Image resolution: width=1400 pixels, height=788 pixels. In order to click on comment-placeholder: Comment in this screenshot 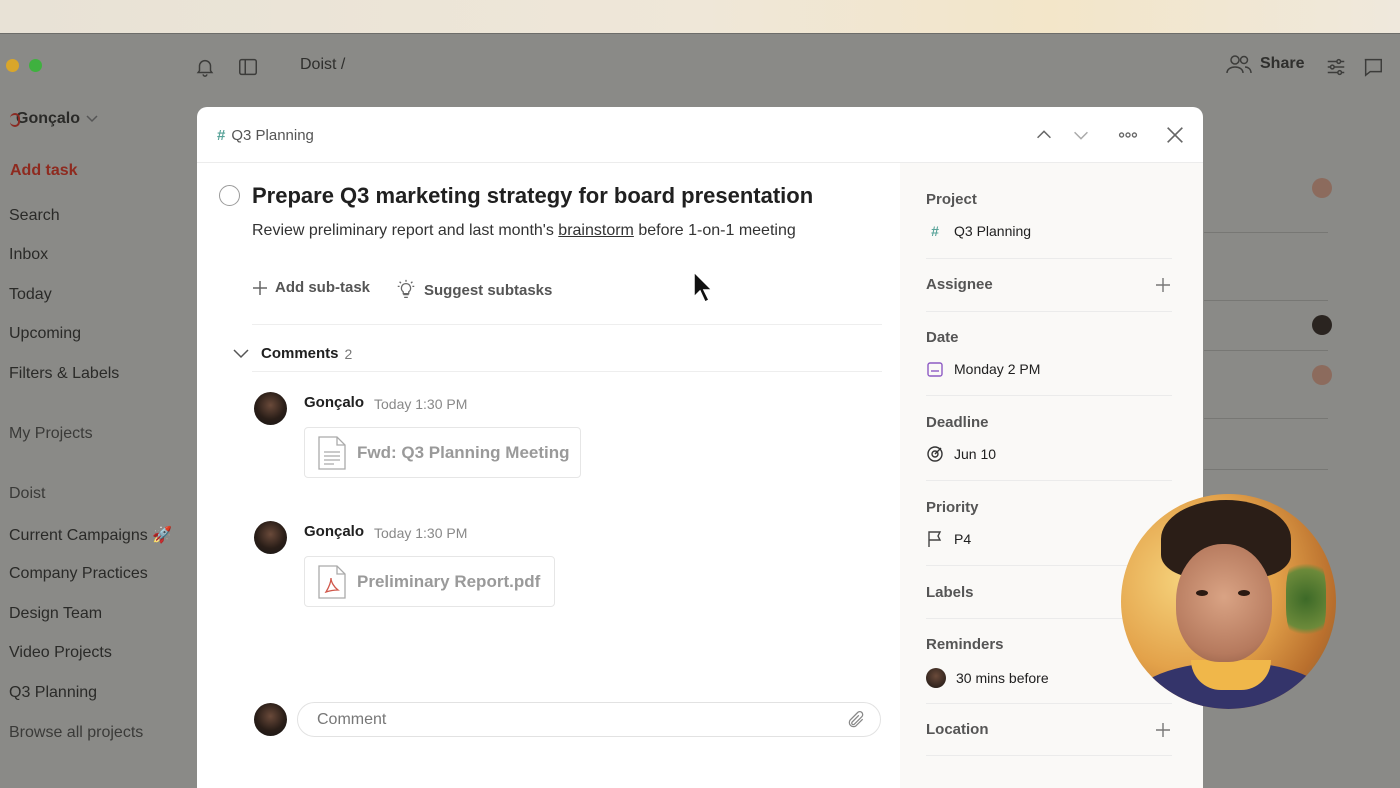, I will do `click(352, 719)`.